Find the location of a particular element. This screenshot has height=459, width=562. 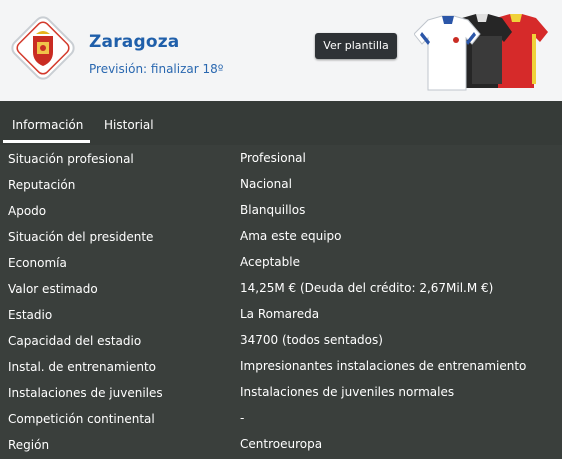

info-label: Economía is located at coordinates (37, 263).